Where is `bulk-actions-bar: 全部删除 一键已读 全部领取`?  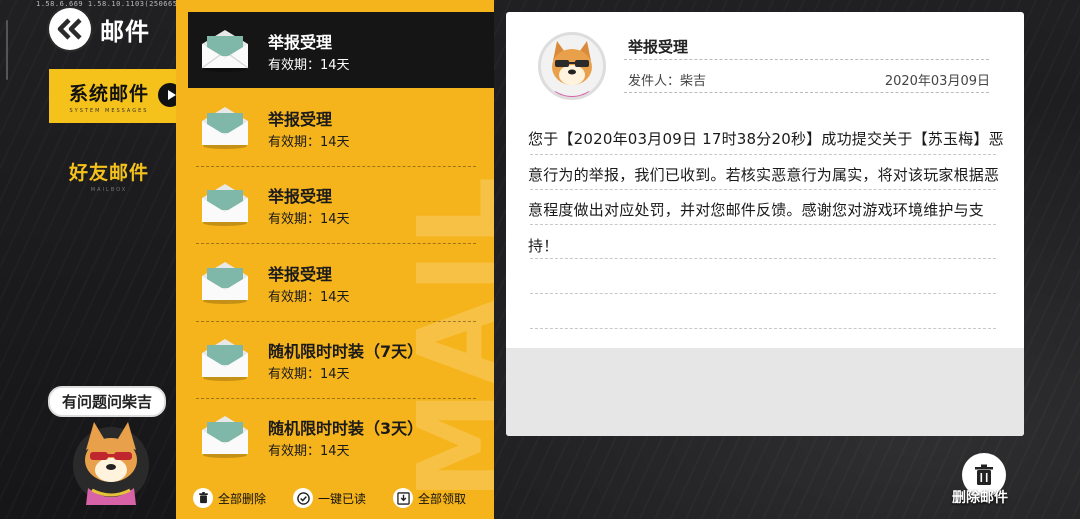 bulk-actions-bar: 全部删除 一键已读 全部领取 is located at coordinates (338, 498).